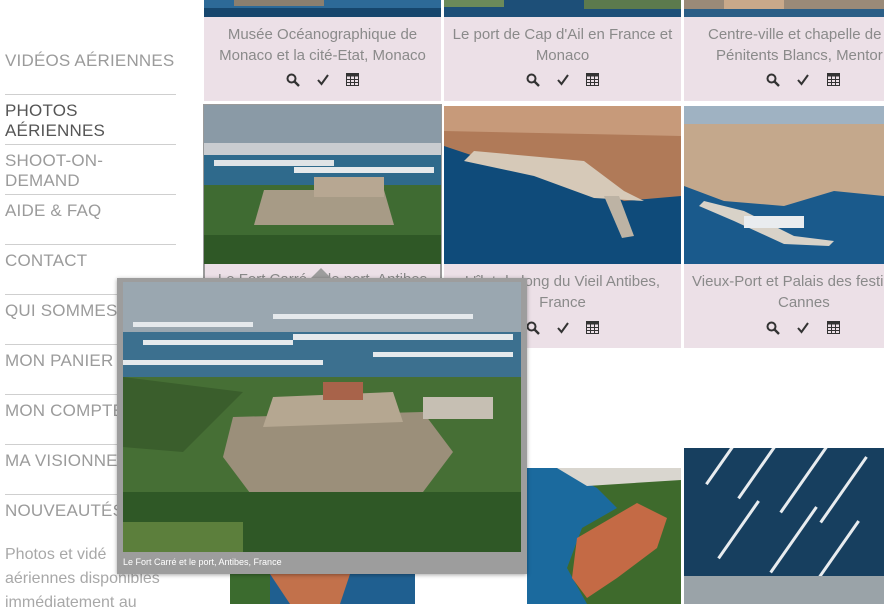 The width and height of the screenshot is (884, 615). I want to click on photo-card-marina, so click(784, 526).